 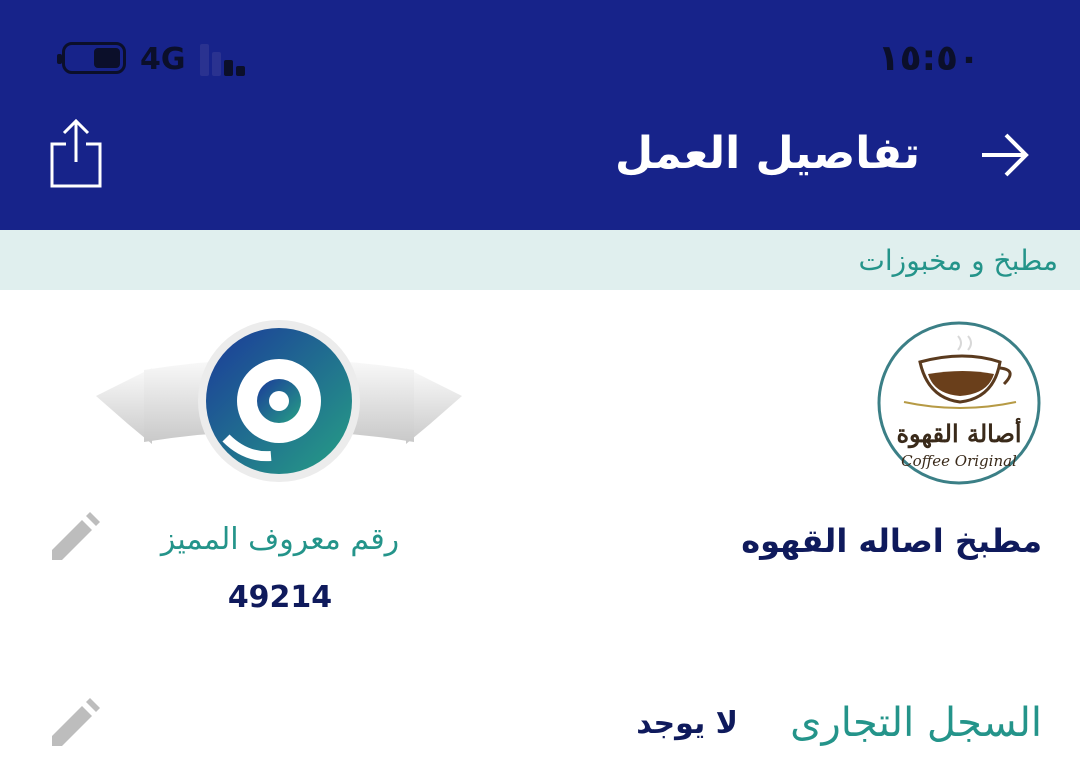 I want to click on page-title: تفاصيل العمل, so click(x=767, y=153).